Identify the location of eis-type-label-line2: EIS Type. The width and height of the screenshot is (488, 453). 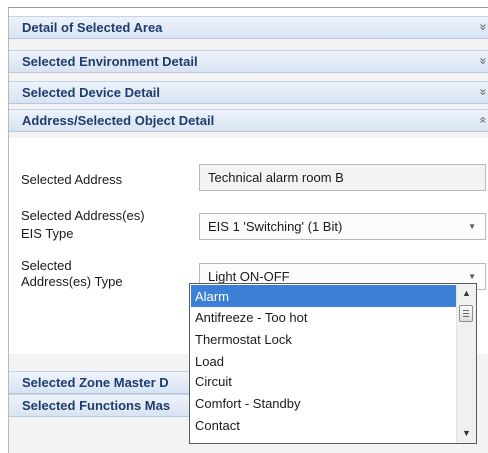
(47, 233).